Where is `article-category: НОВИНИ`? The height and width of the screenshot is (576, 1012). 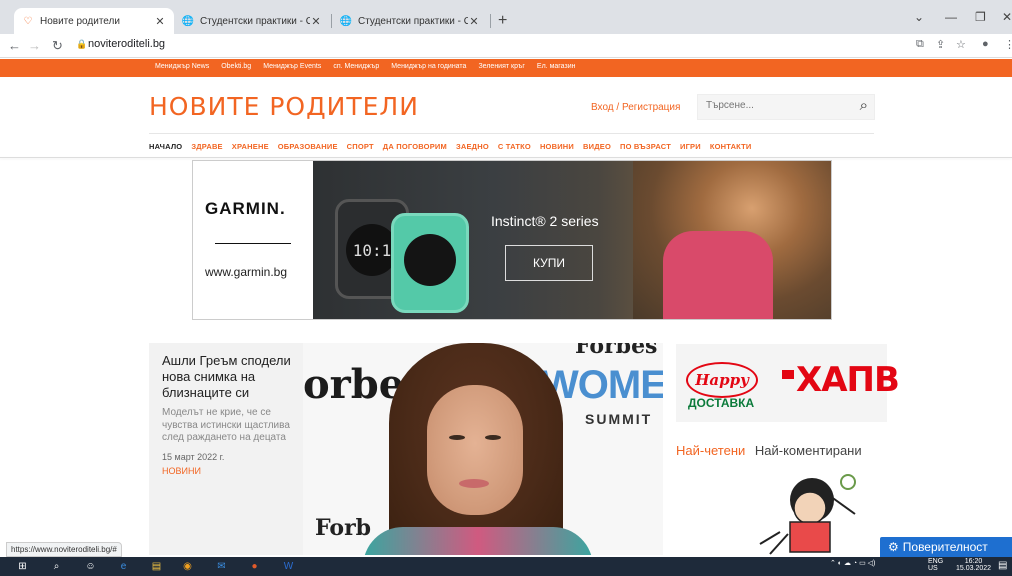
article-category: НОВИНИ is located at coordinates (227, 471).